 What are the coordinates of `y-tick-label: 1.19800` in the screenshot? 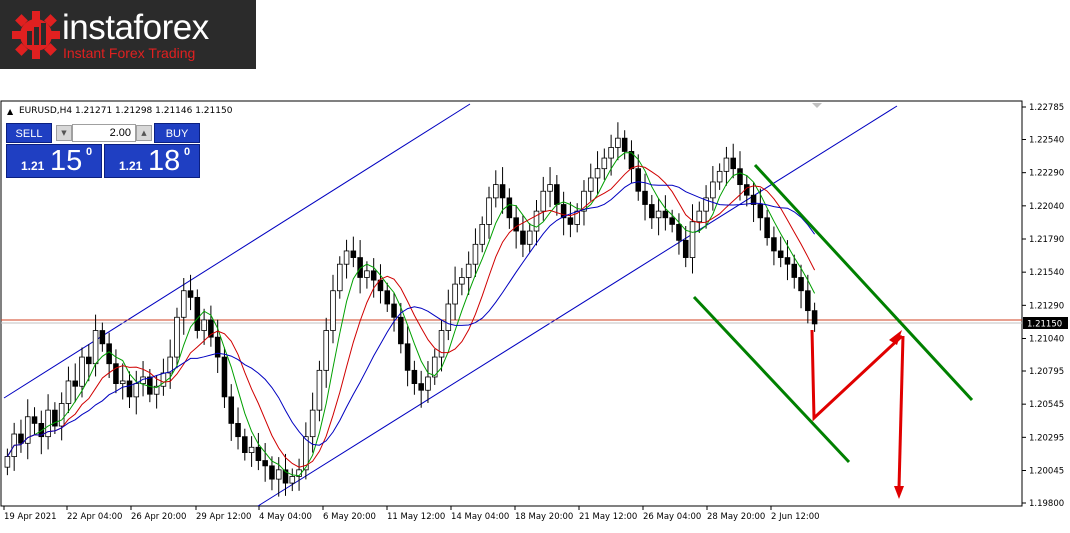 It's located at (1046, 504).